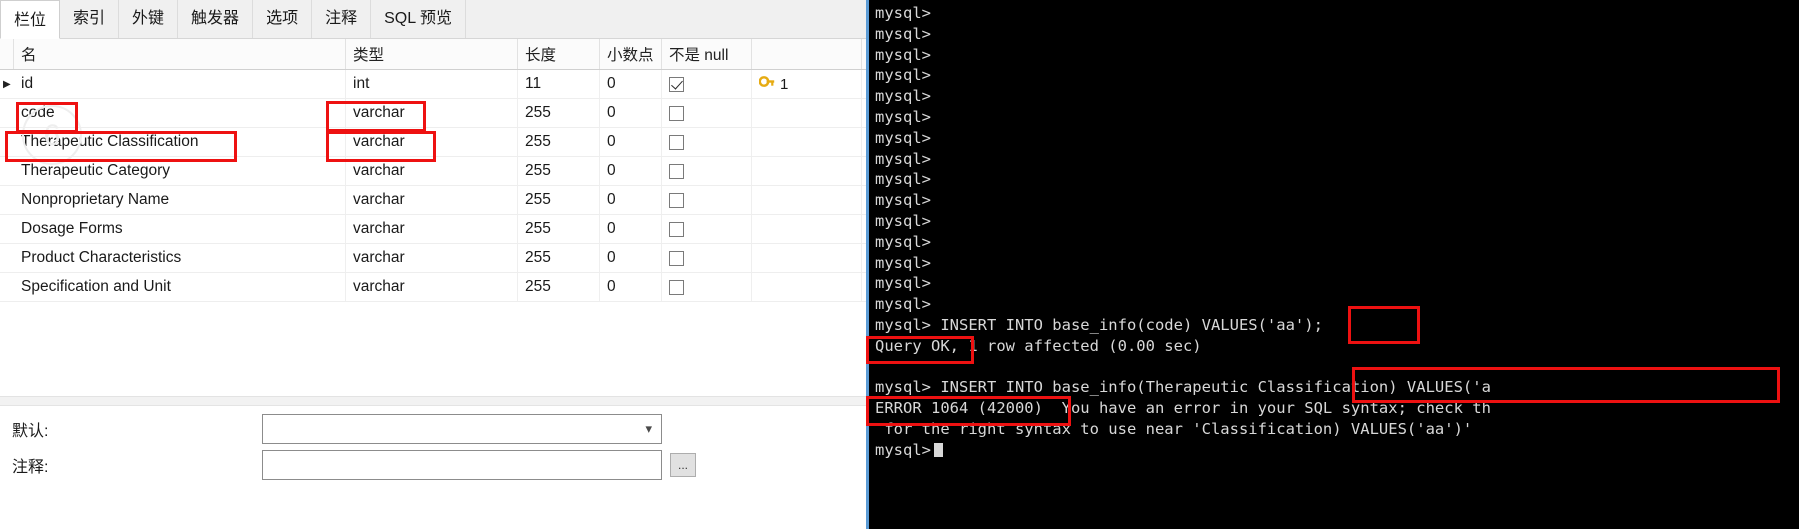  What do you see at coordinates (180, 113) in the screenshot?
I see `cell-field-name: code` at bounding box center [180, 113].